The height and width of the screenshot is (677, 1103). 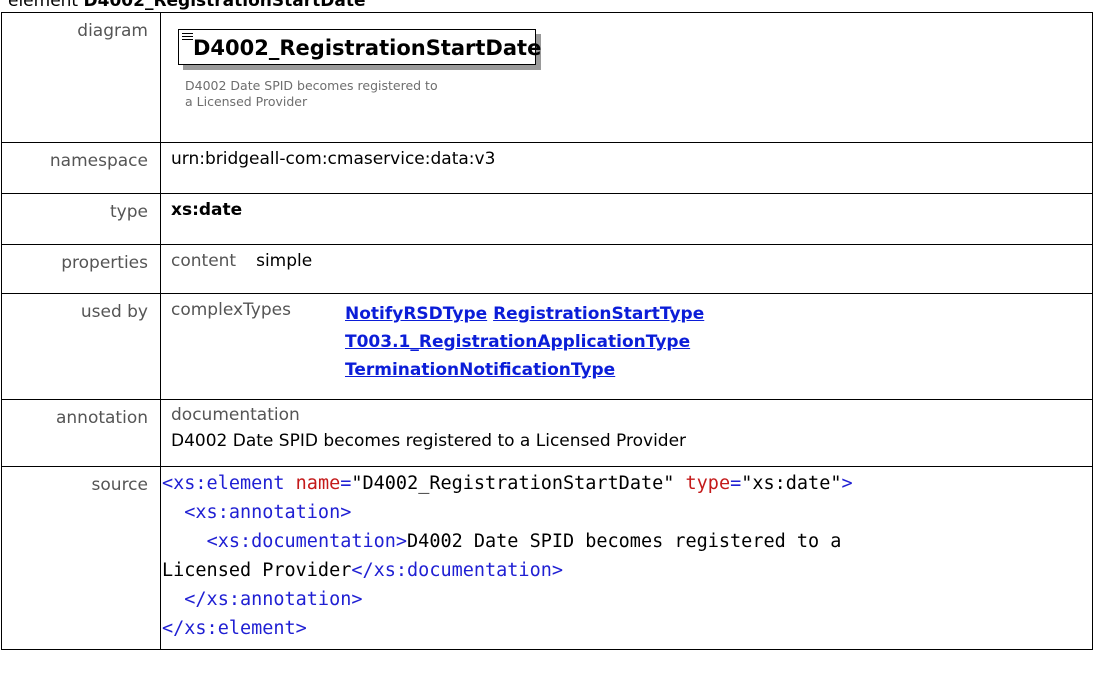 I want to click on diagram-element-name: D4002_RegistrationStartDate, so click(x=367, y=48).